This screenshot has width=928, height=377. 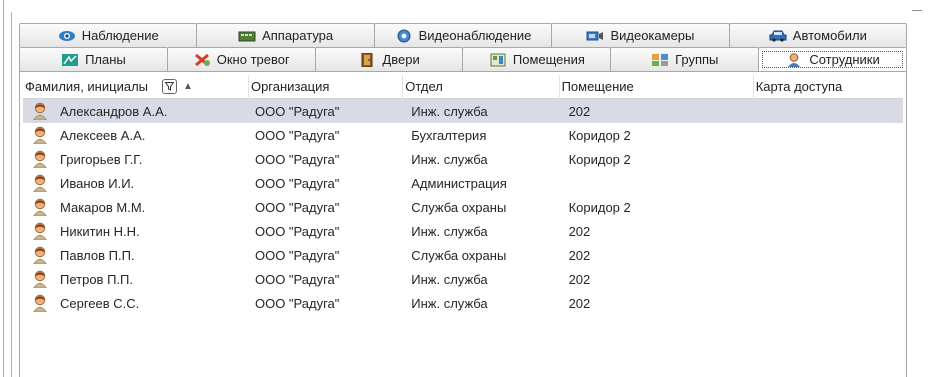 I want to click on door-icon, so click(x=367, y=59).